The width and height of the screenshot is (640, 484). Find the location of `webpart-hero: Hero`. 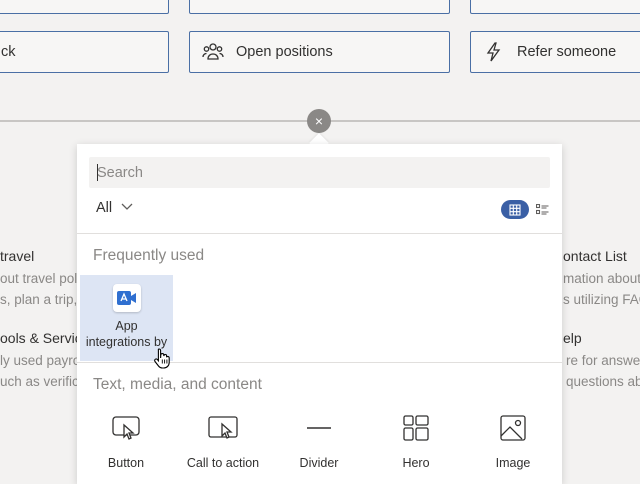

webpart-hero: Hero is located at coordinates (416, 441).